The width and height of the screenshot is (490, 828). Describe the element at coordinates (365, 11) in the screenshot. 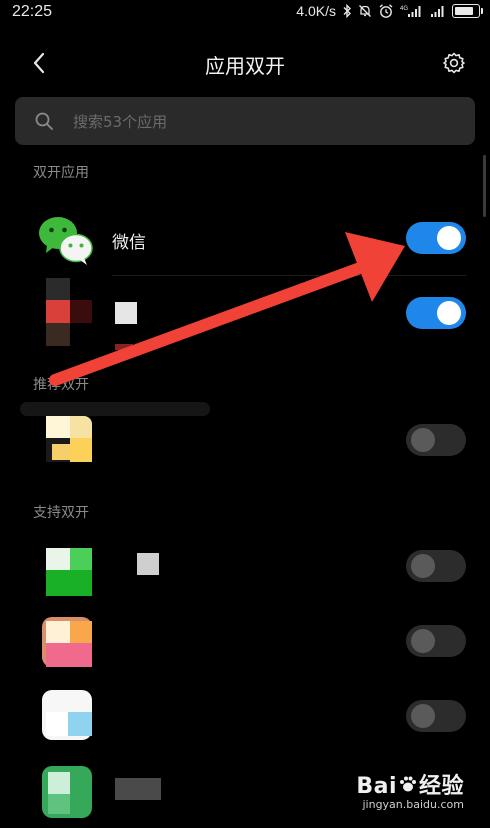

I see `mute-icon` at that location.